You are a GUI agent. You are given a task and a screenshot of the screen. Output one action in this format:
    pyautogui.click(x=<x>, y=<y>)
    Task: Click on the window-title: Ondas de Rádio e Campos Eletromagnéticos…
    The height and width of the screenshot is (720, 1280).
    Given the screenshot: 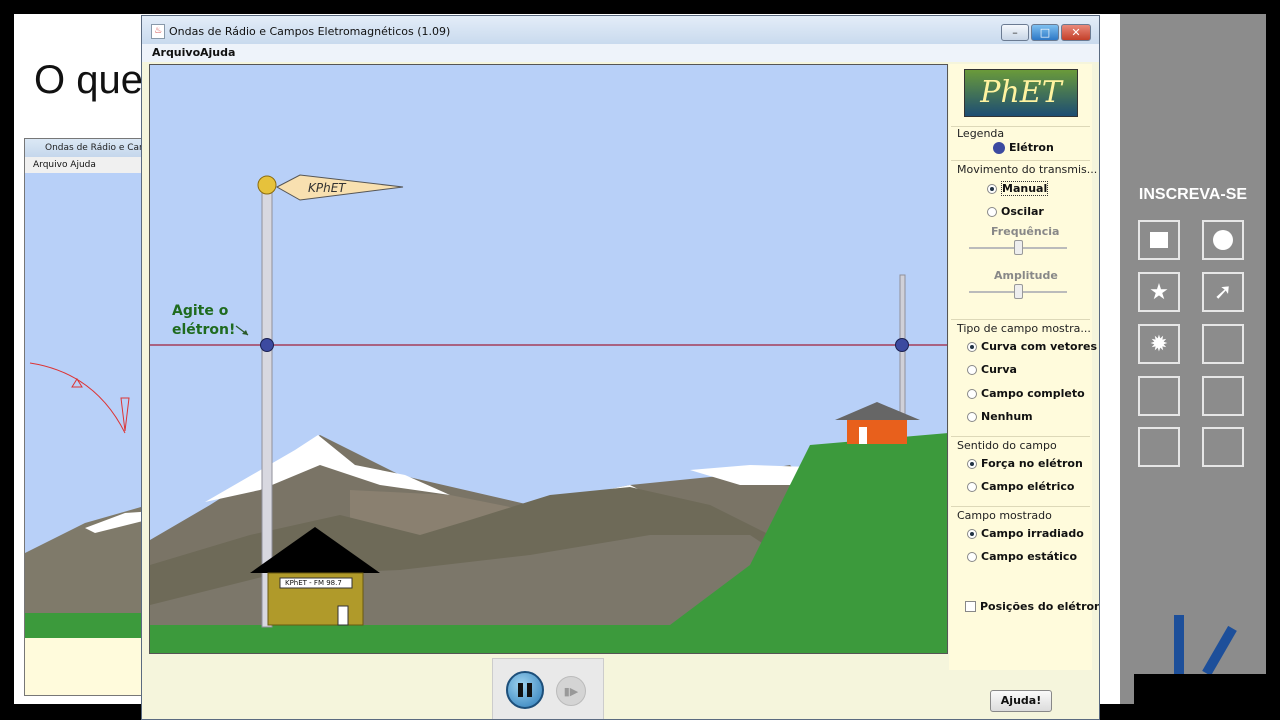 What is the action you would take?
    pyautogui.click(x=310, y=31)
    